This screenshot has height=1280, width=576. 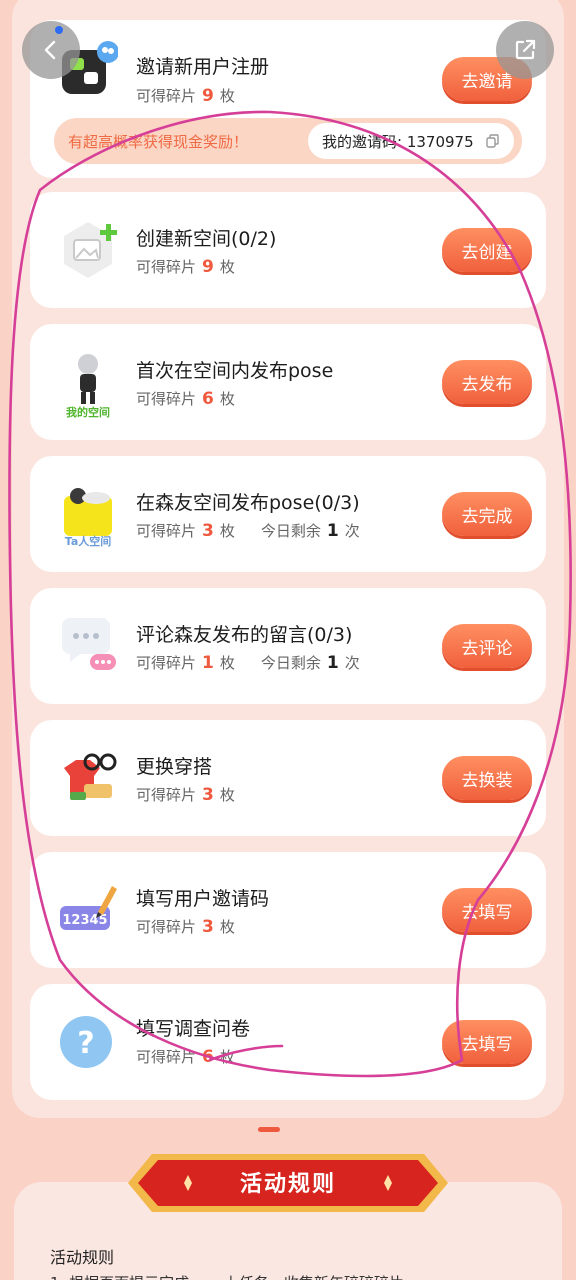 What do you see at coordinates (487, 646) in the screenshot?
I see `task-button-comment: 去评论` at bounding box center [487, 646].